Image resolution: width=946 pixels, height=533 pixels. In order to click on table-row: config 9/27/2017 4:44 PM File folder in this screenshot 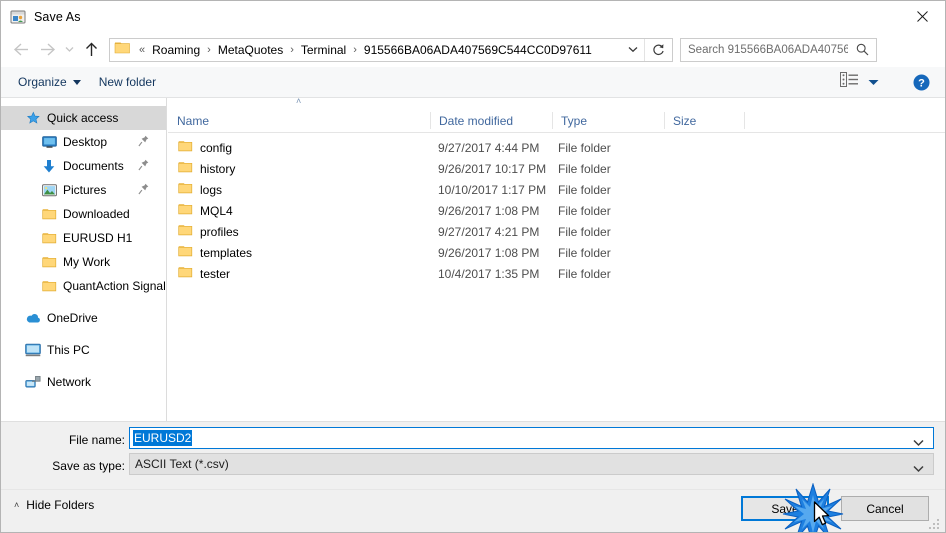, I will do `click(556, 147)`.